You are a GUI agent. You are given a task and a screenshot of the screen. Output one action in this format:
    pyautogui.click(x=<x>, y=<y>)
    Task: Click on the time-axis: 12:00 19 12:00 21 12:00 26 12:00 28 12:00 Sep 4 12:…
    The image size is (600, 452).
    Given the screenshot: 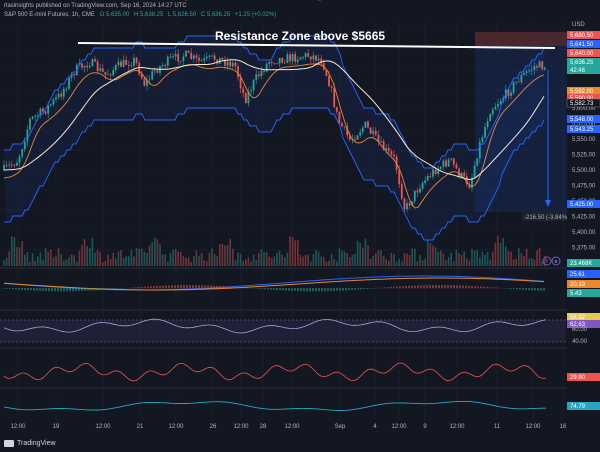 What is the action you would take?
    pyautogui.click(x=288, y=427)
    